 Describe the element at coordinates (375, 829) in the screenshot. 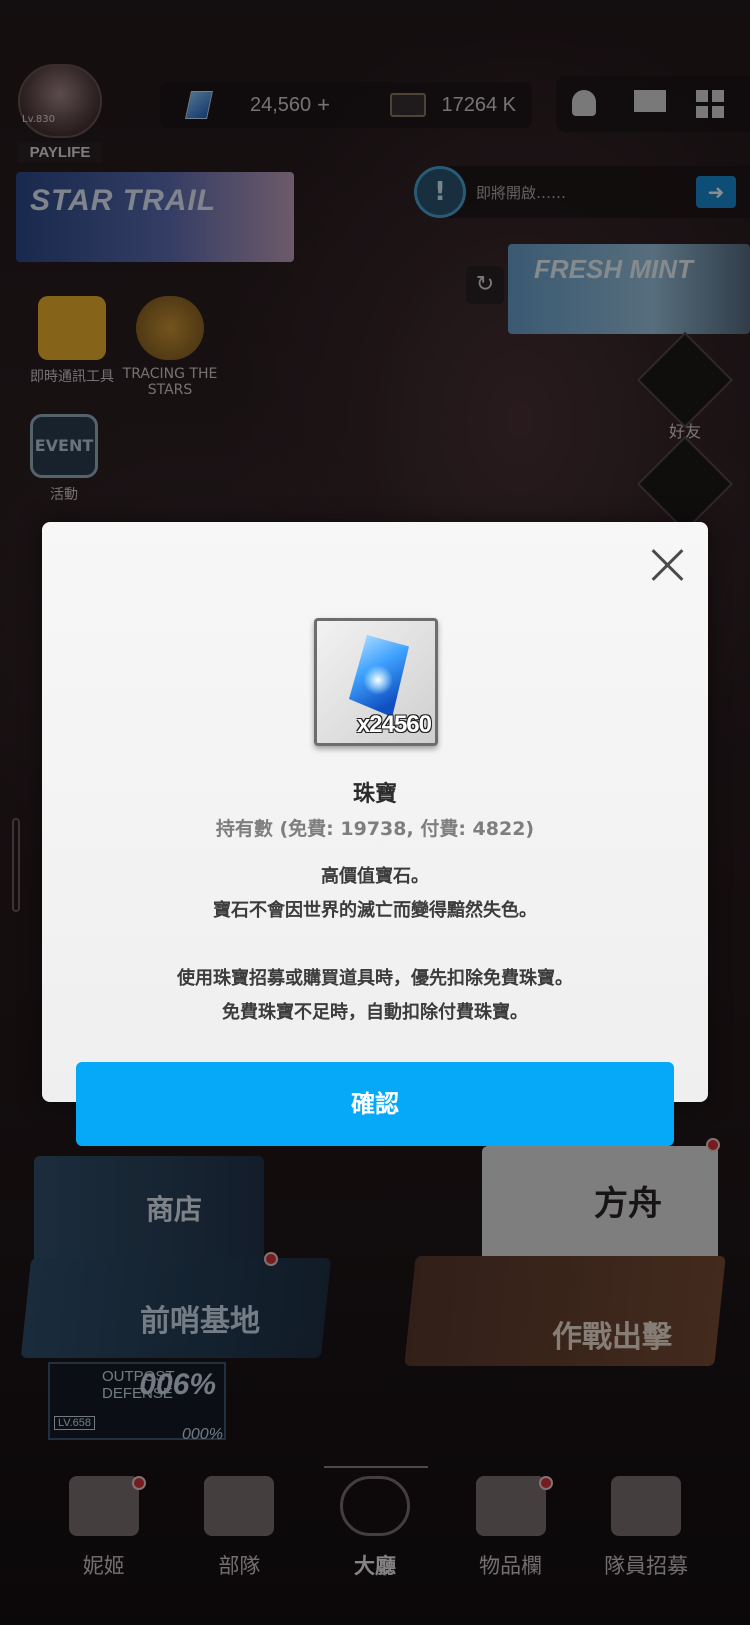

I see `item-owned-count: 持有數 (免費: 19738, 付費: 4822)` at that location.